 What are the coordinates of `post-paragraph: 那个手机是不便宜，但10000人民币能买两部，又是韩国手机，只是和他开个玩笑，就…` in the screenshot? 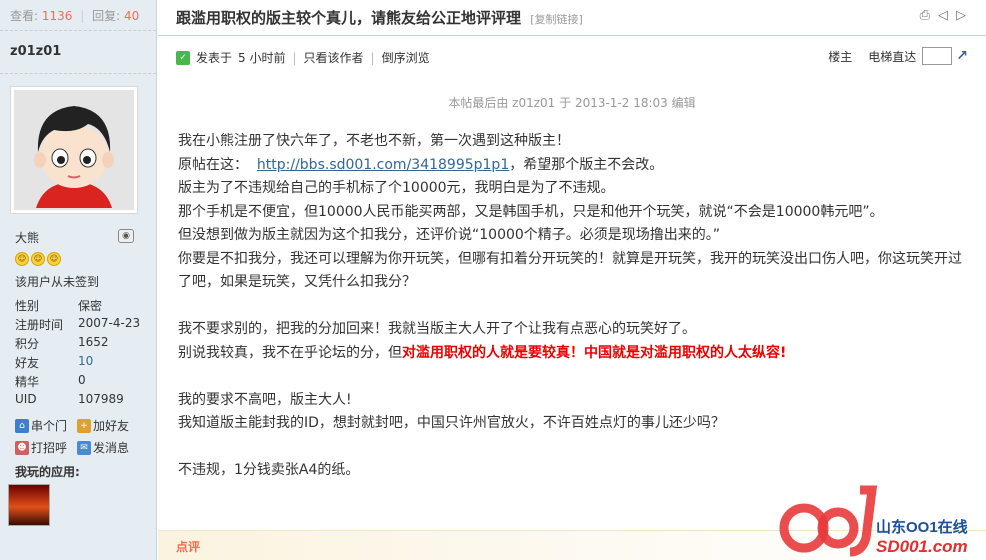 It's located at (531, 211).